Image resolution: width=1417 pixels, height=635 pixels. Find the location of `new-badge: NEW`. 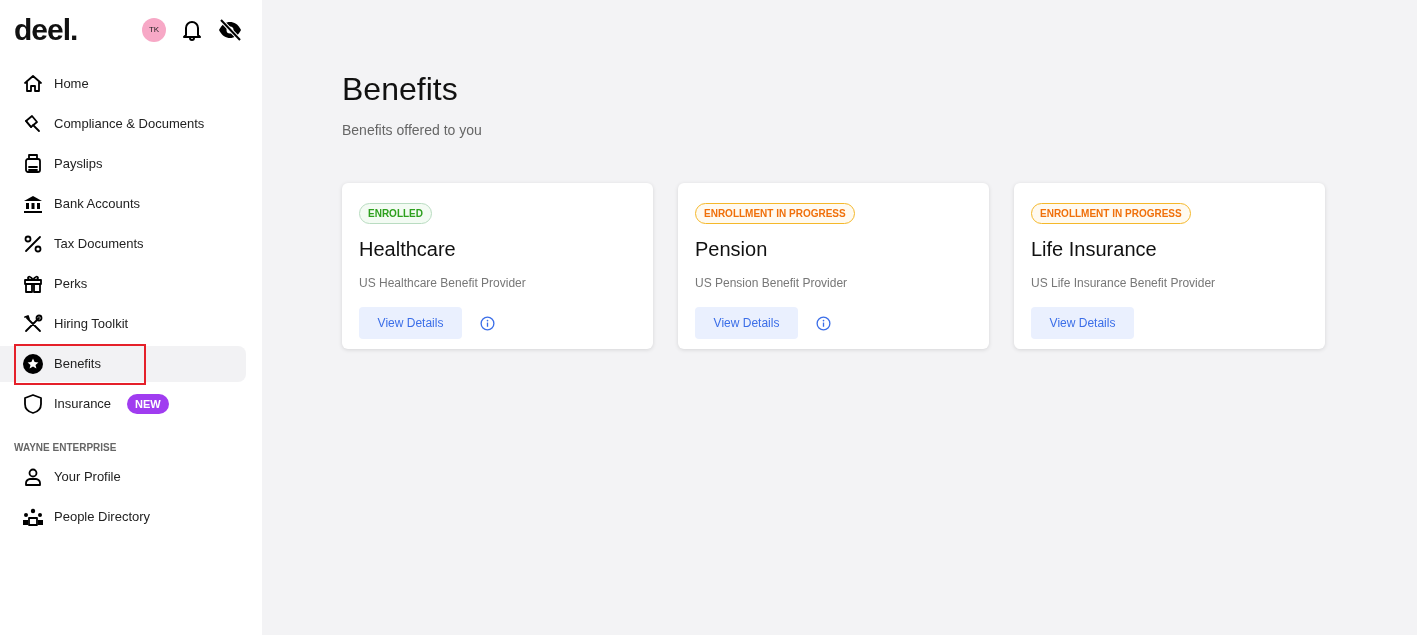

new-badge: NEW is located at coordinates (148, 404).